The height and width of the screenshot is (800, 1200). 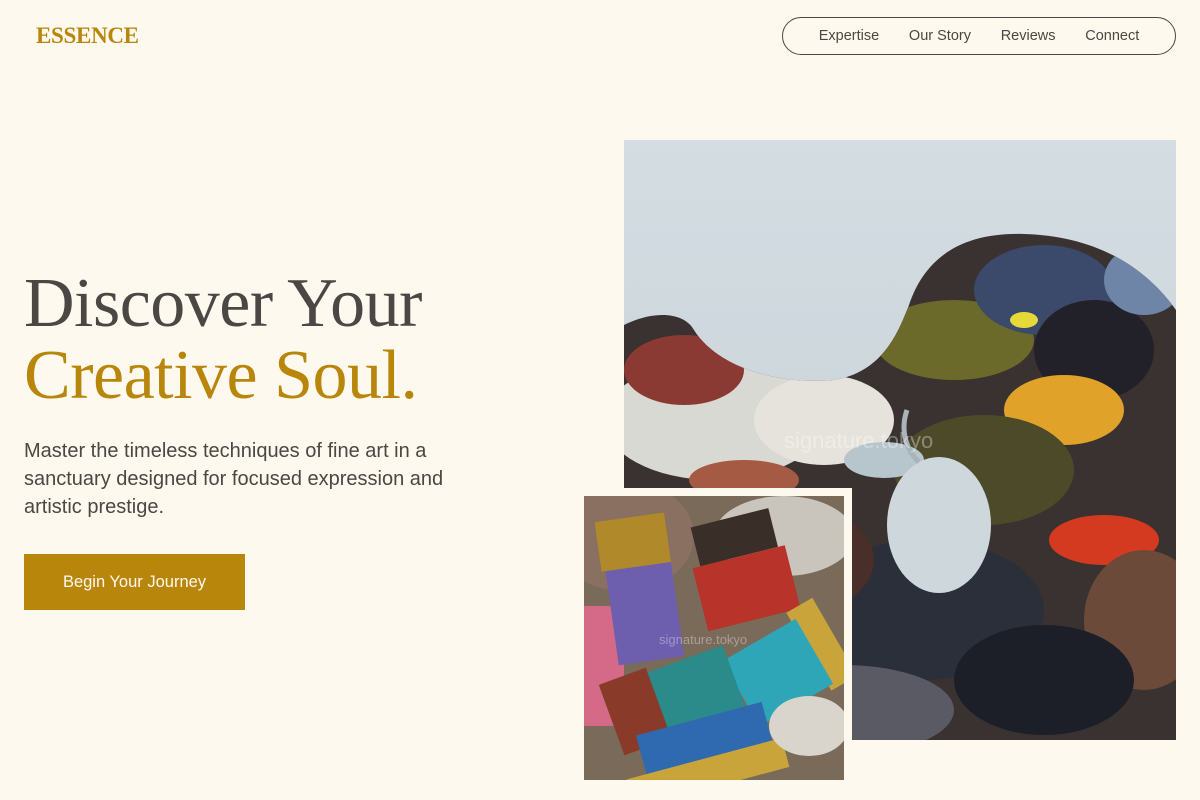 I want to click on nav-link-connect: Connect, so click(x=1112, y=36).